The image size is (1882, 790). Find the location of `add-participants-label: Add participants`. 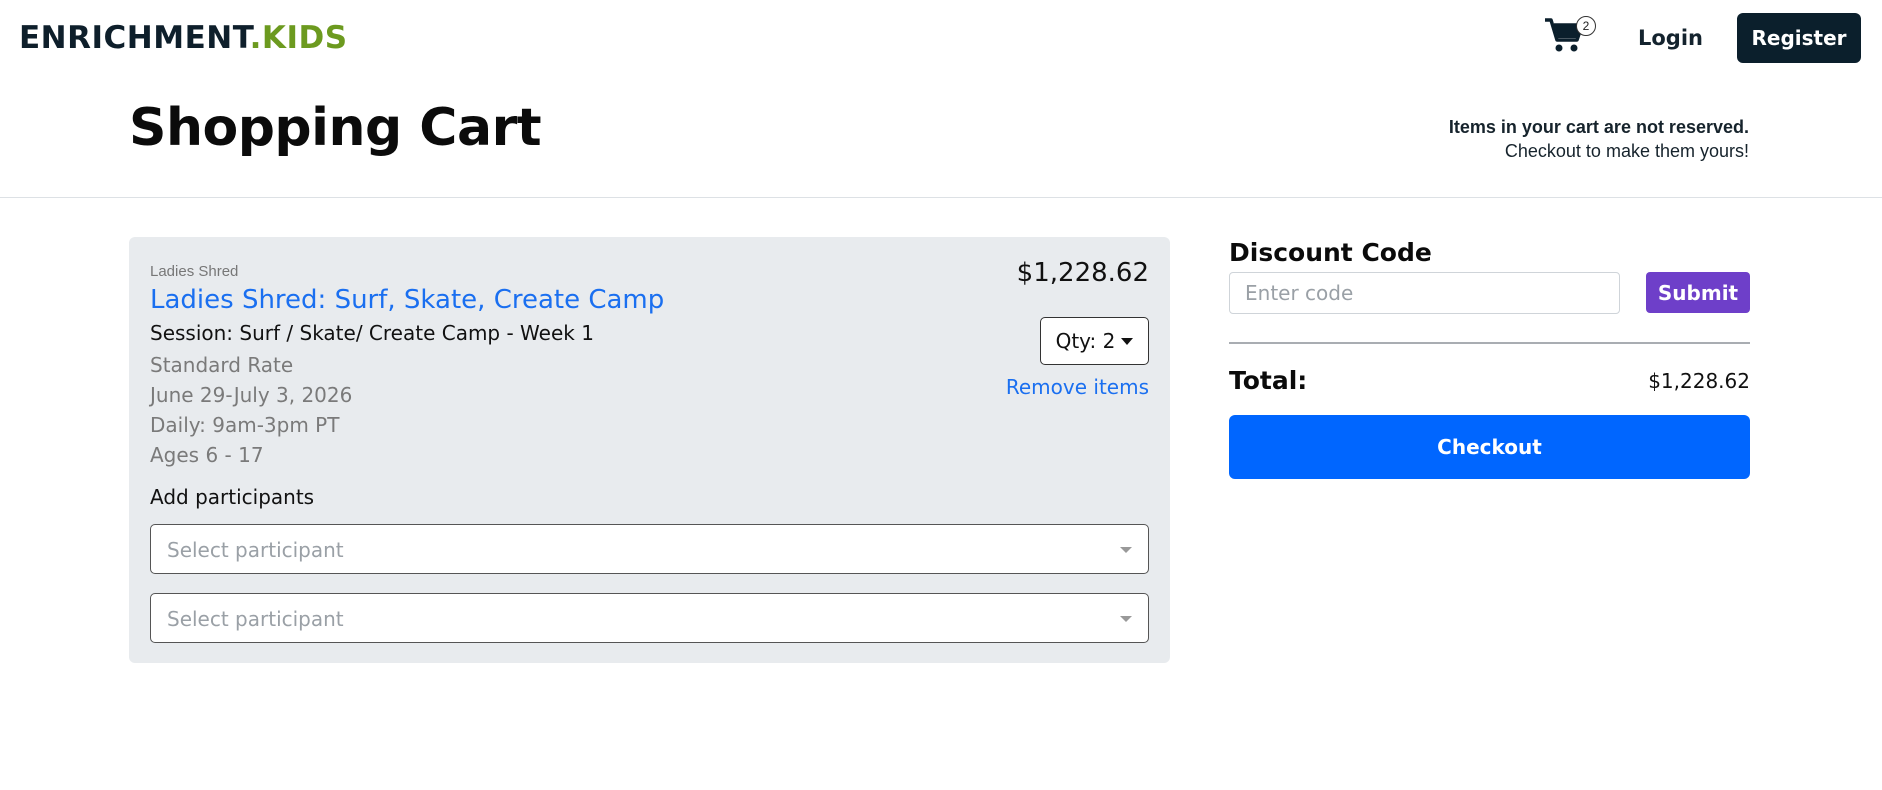

add-participants-label: Add participants is located at coordinates (232, 497).